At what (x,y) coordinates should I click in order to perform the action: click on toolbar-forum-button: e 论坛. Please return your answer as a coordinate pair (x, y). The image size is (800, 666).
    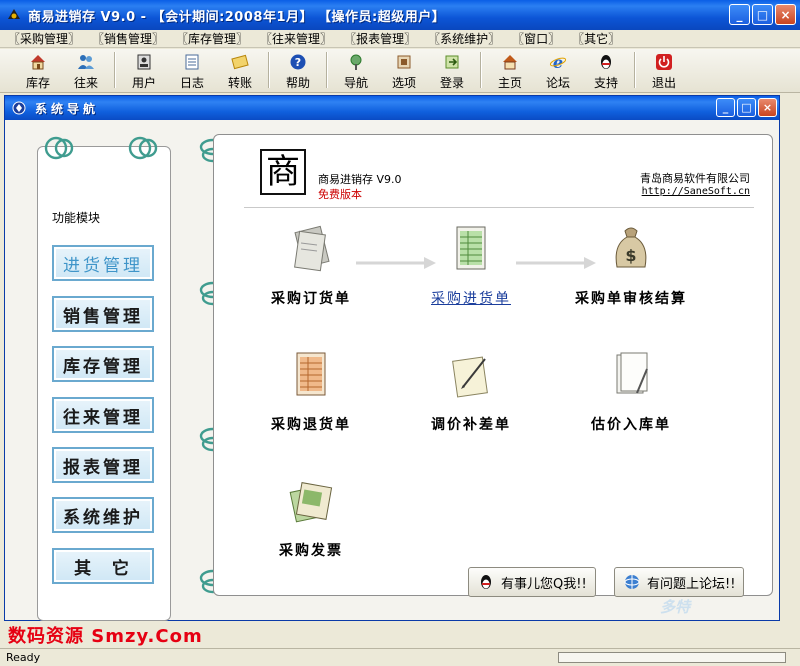
    Looking at the image, I should click on (558, 70).